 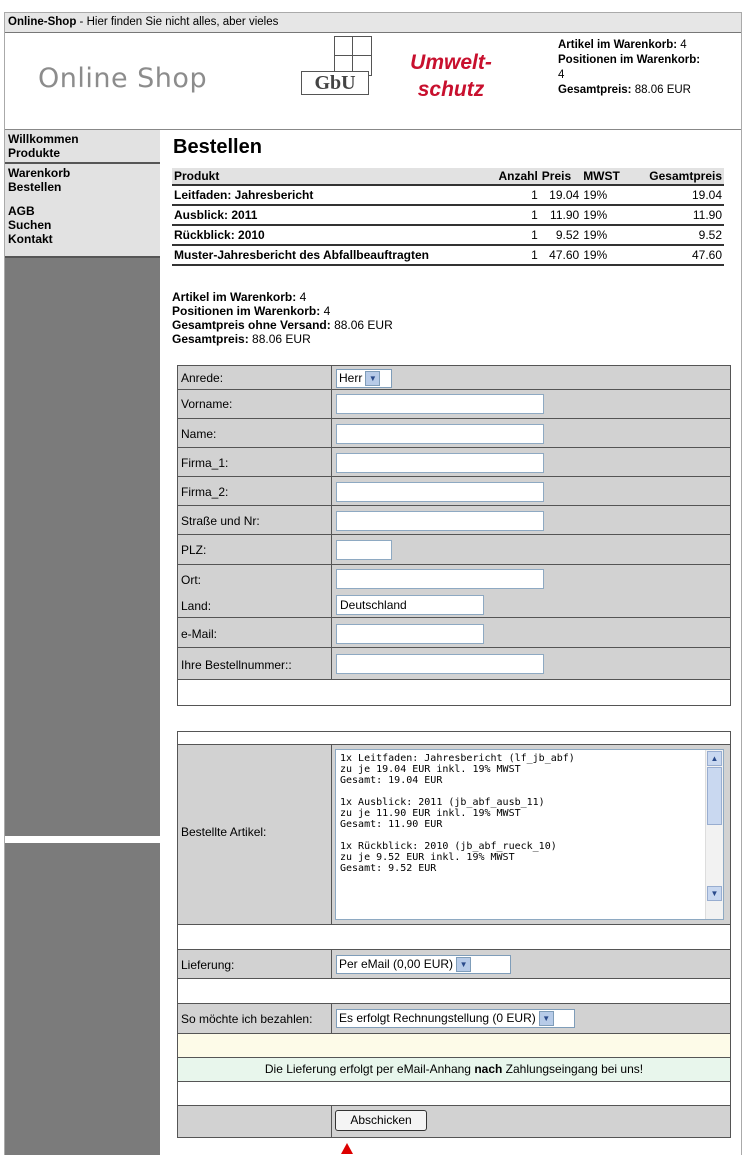 What do you see at coordinates (42, 22) in the screenshot?
I see `site-name: Online-Shop` at bounding box center [42, 22].